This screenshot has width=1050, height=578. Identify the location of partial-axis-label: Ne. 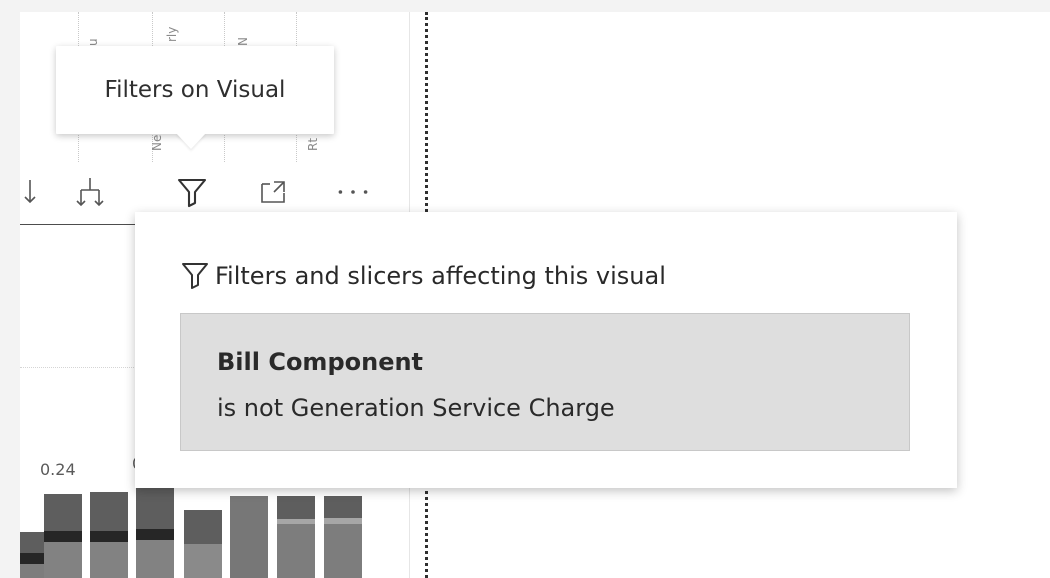
(157, 142).